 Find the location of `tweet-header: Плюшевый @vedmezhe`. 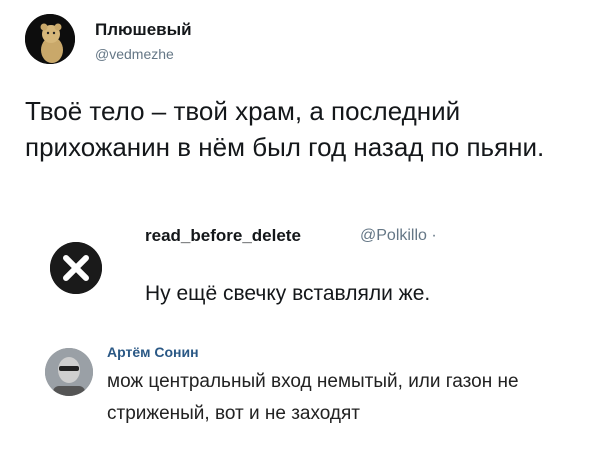

tweet-header: Плюшевый @vedmezhe is located at coordinates (305, 40).